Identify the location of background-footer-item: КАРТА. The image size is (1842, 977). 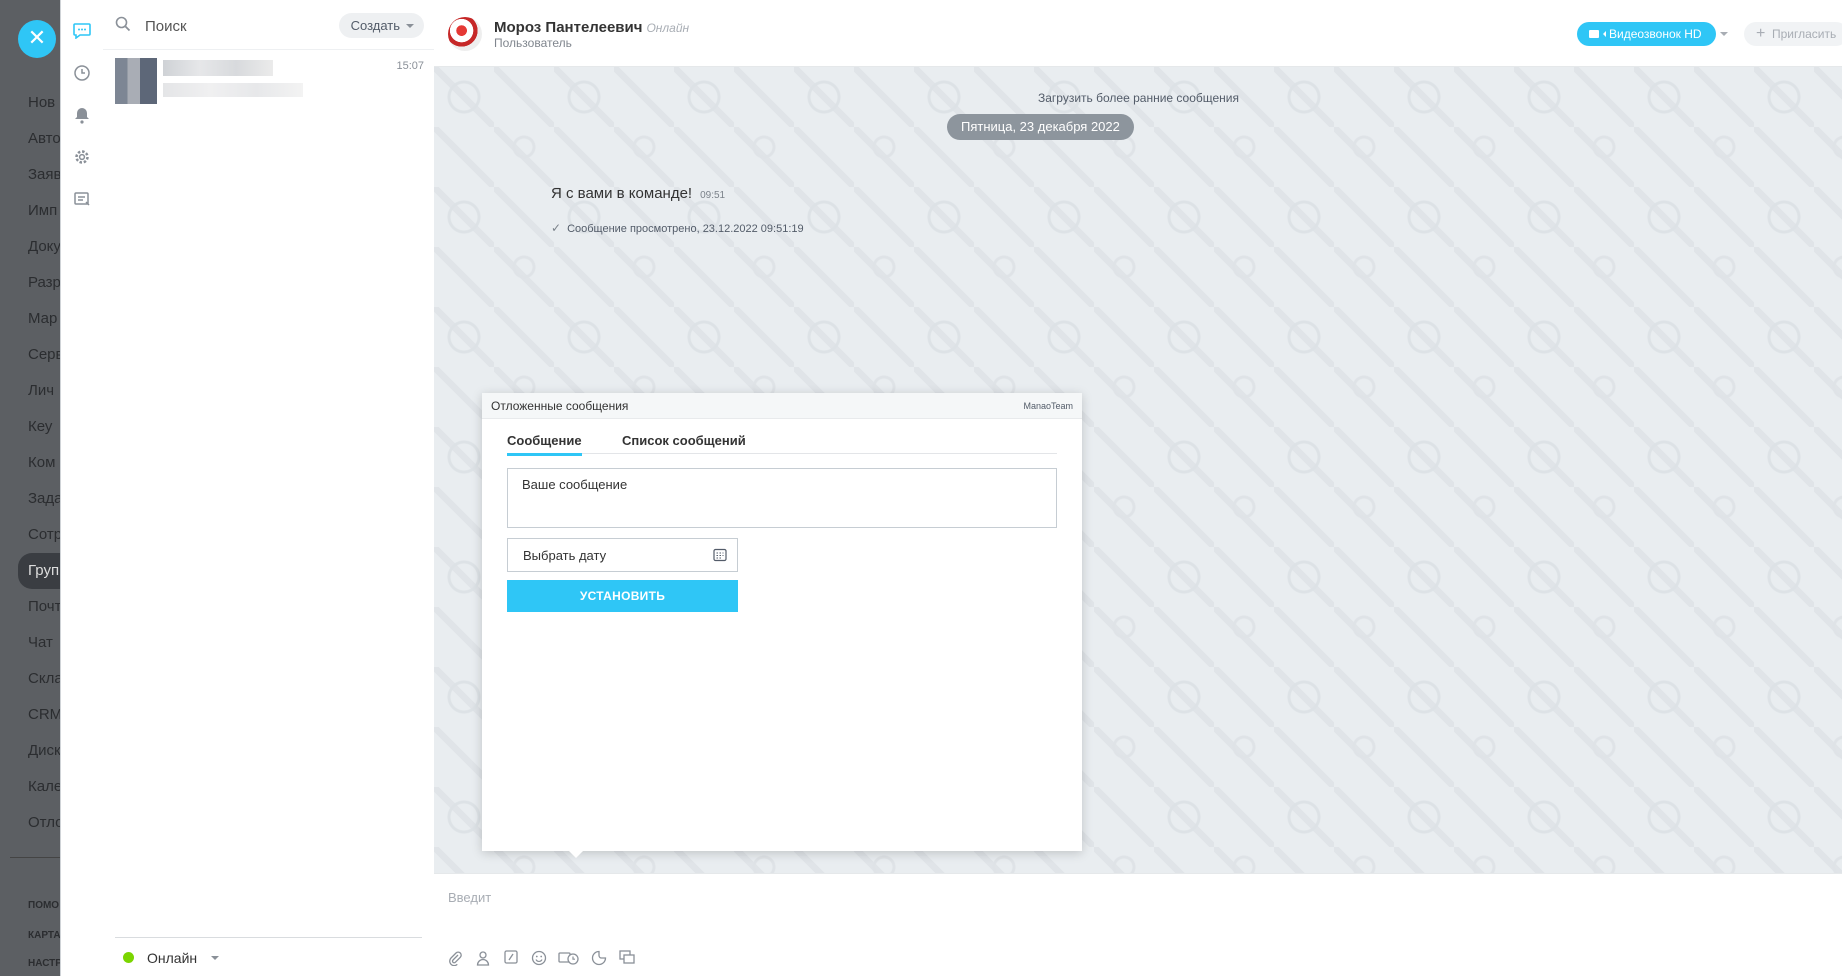
(44, 935).